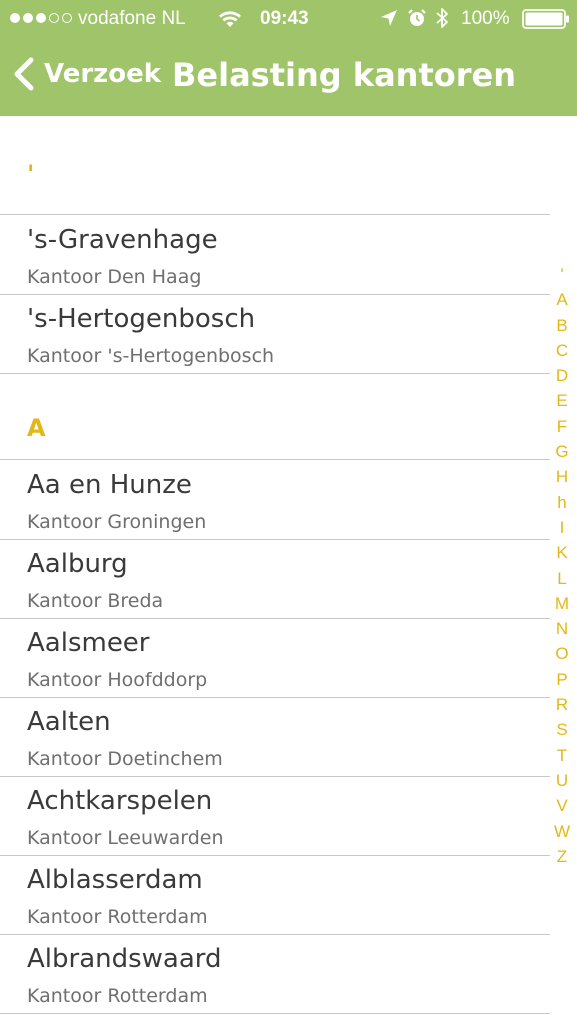 This screenshot has width=577, height=1024. Describe the element at coordinates (562, 755) in the screenshot. I see `index-letter: T` at that location.